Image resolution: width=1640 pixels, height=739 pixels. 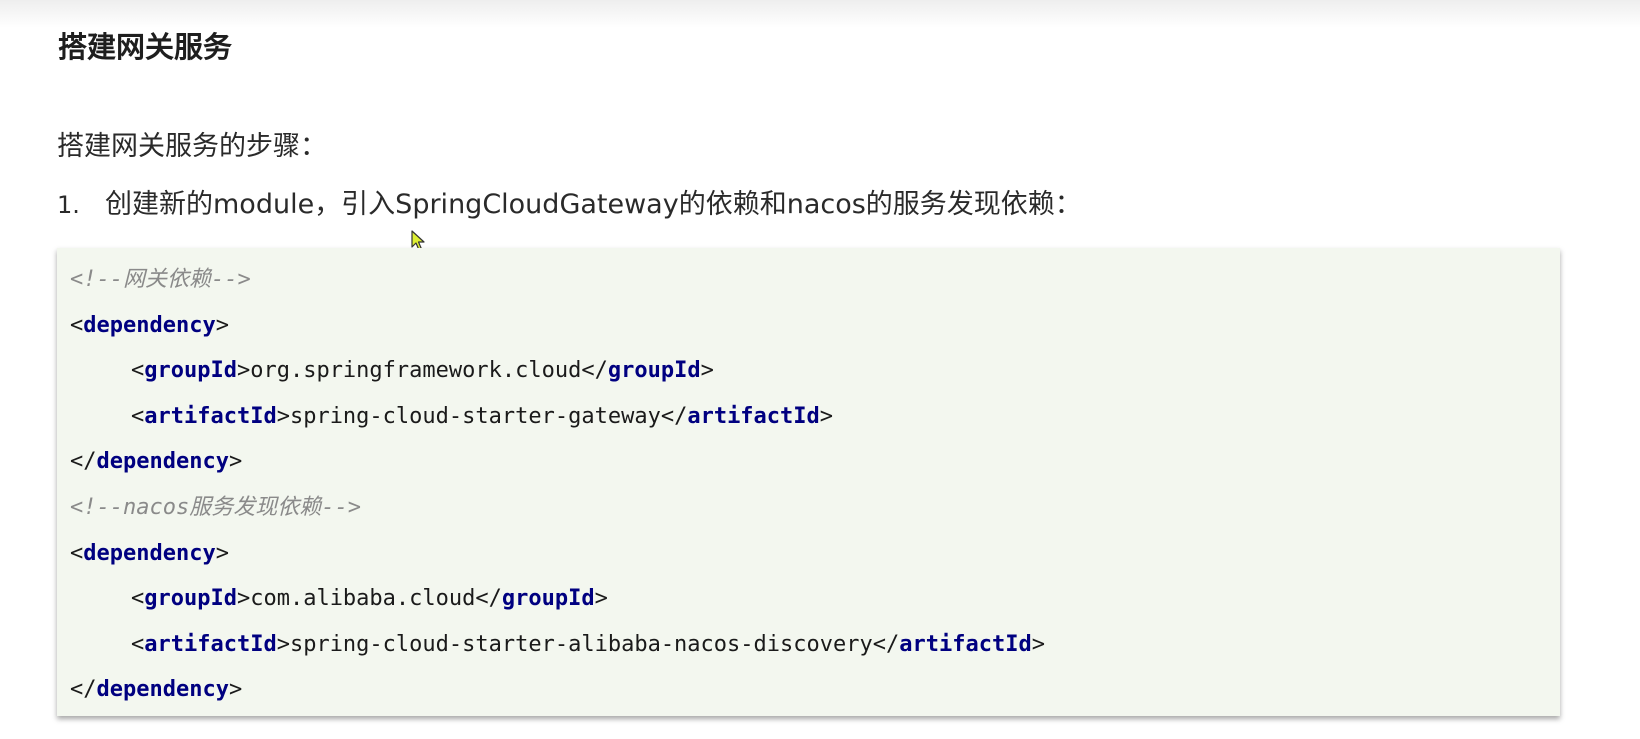 I want to click on page-title: 搭建网关服务, so click(x=145, y=47).